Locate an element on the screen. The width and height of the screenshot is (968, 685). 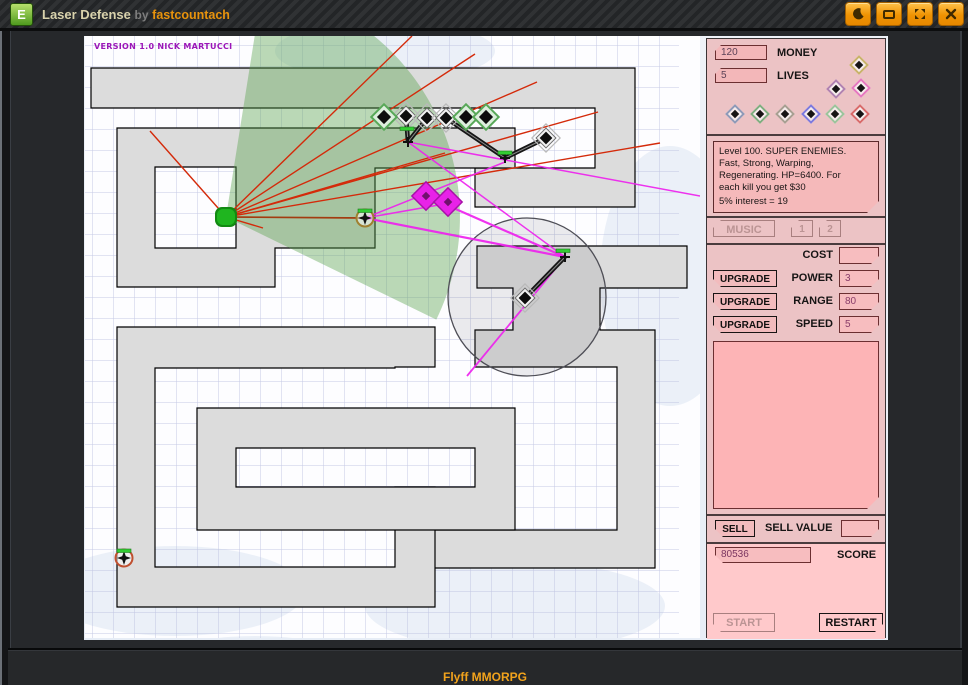
music-button: MUSIC is located at coordinates (744, 228).